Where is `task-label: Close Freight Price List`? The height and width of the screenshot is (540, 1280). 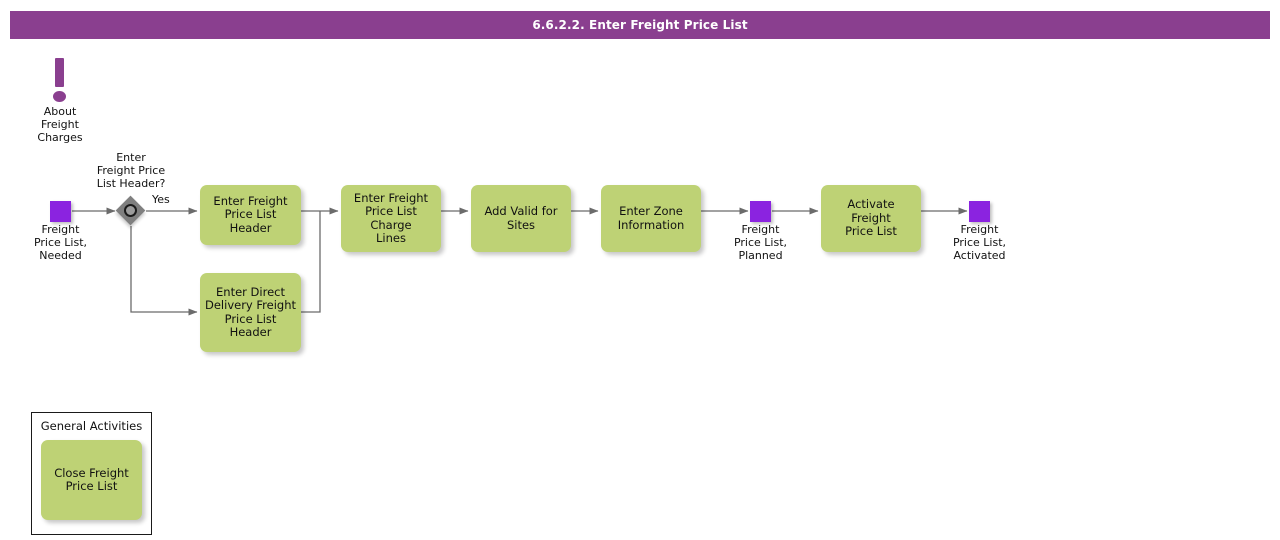 task-label: Close Freight Price List is located at coordinates (91, 479).